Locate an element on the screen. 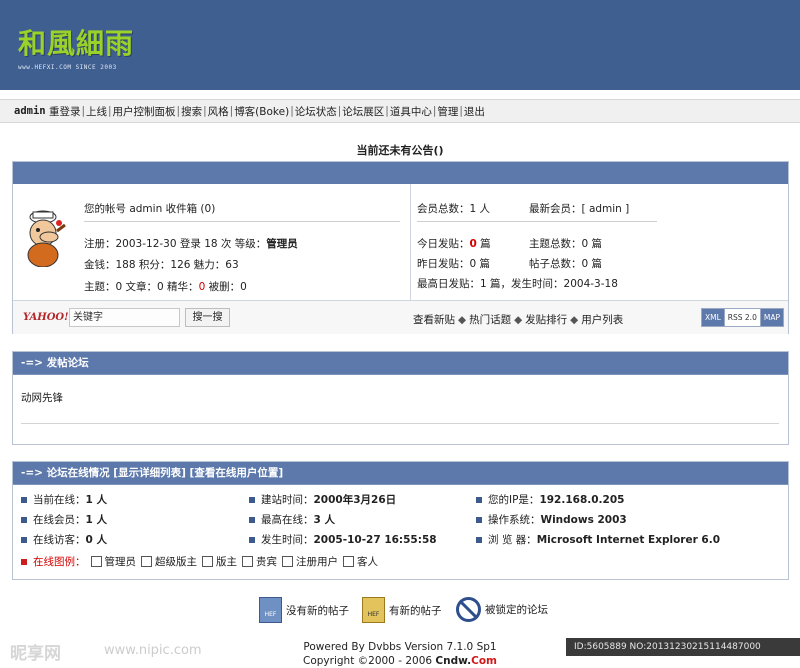  online-stat: 您的IP是： 192.168.0.205 is located at coordinates (550, 499).